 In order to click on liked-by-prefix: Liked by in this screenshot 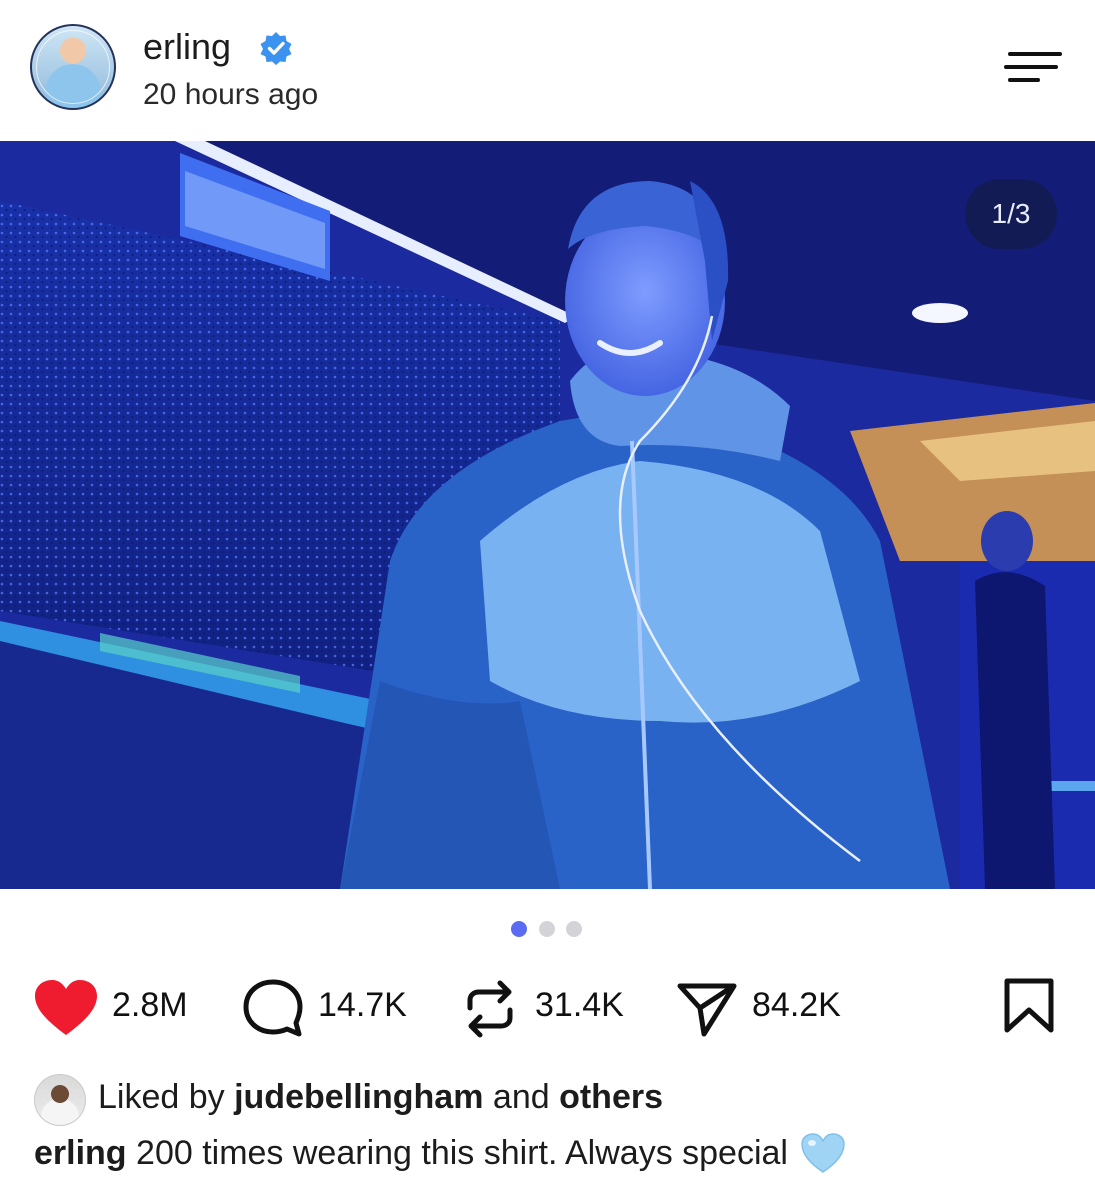, I will do `click(161, 1097)`.